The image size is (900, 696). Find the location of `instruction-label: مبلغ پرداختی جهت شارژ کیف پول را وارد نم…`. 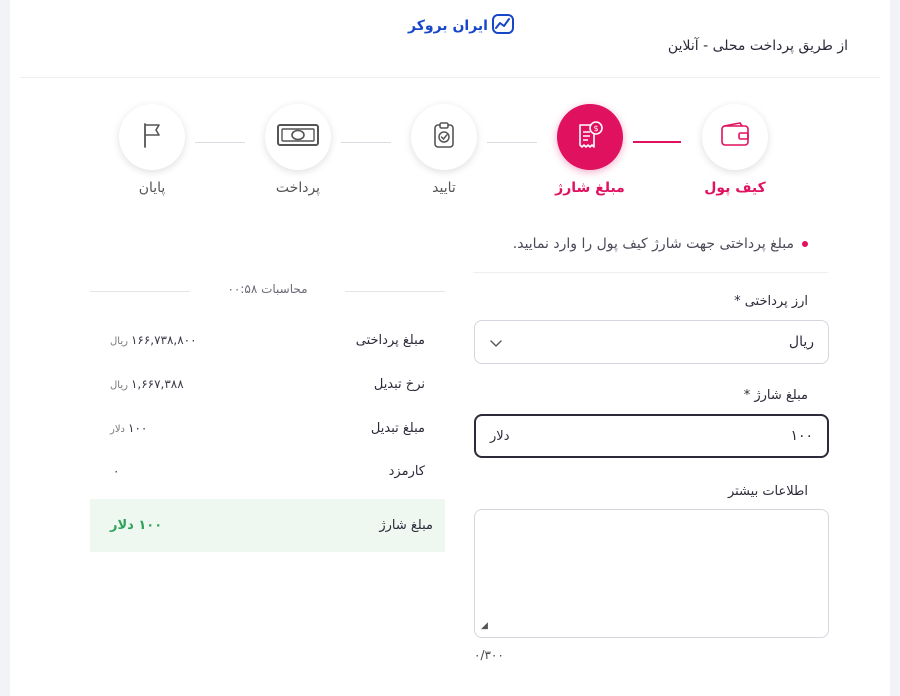

instruction-label: مبلغ پرداختی جهت شارژ کیف پول را وارد نم… is located at coordinates (653, 244).